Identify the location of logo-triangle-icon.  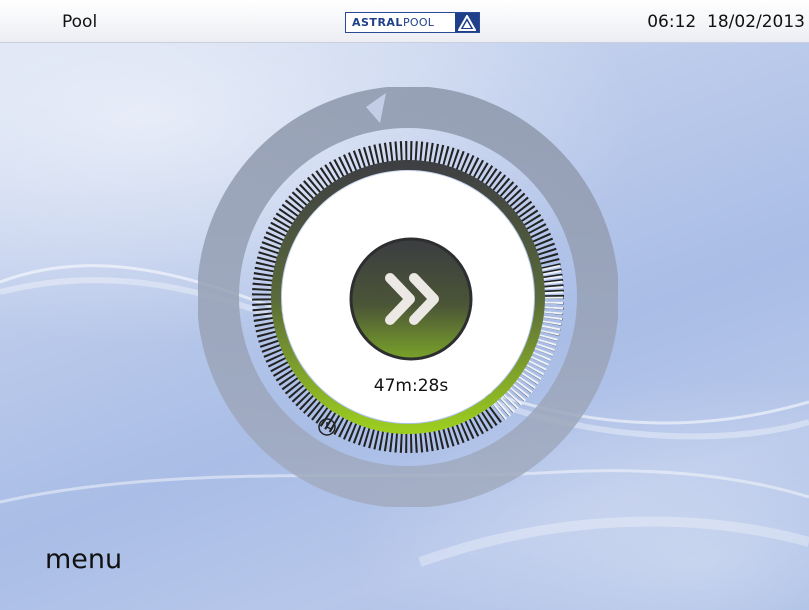
(467, 22).